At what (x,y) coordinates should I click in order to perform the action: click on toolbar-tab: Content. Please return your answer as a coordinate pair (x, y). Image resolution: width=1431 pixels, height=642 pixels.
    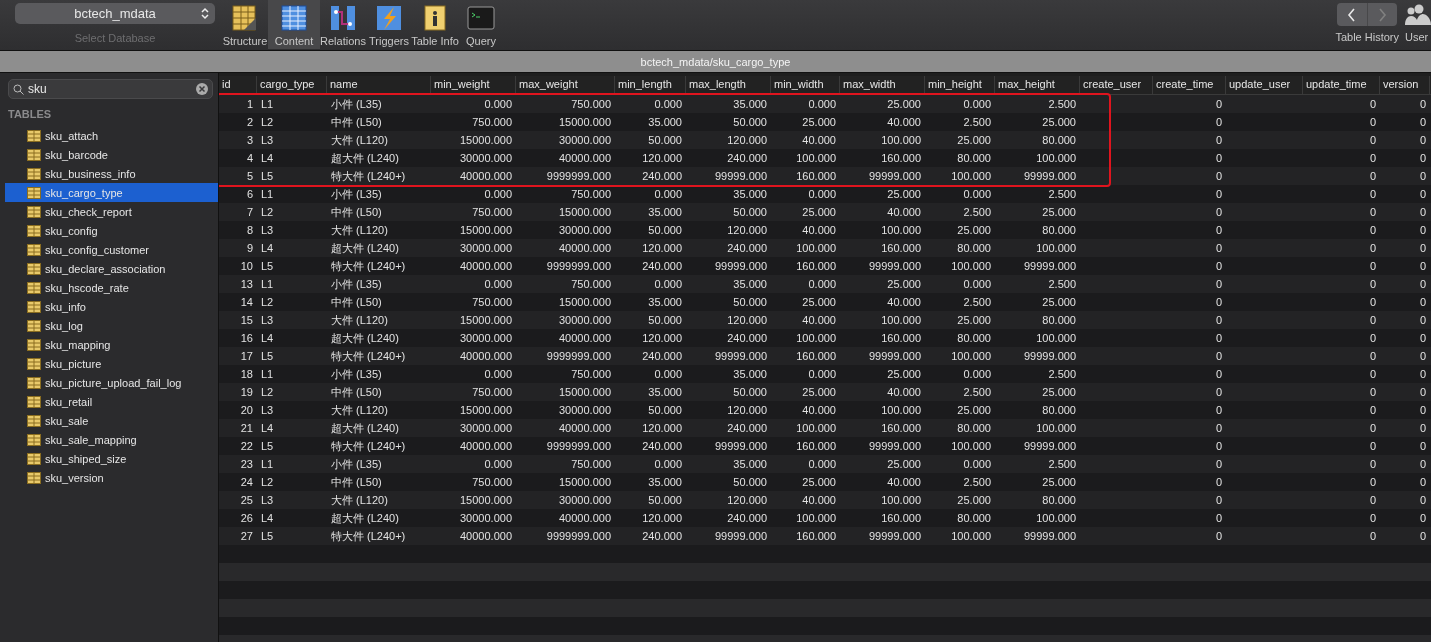
    Looking at the image, I should click on (294, 24).